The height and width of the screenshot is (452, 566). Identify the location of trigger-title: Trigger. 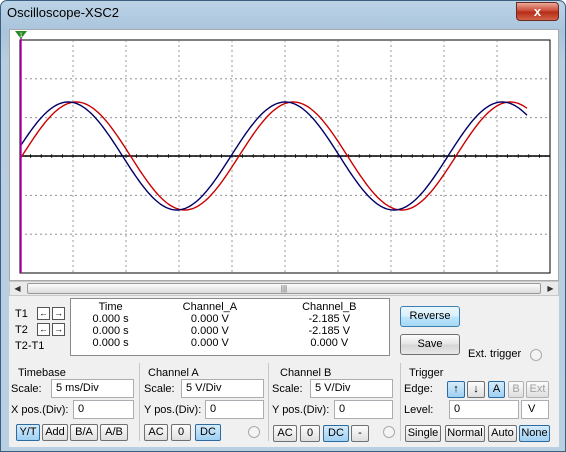
(426, 373).